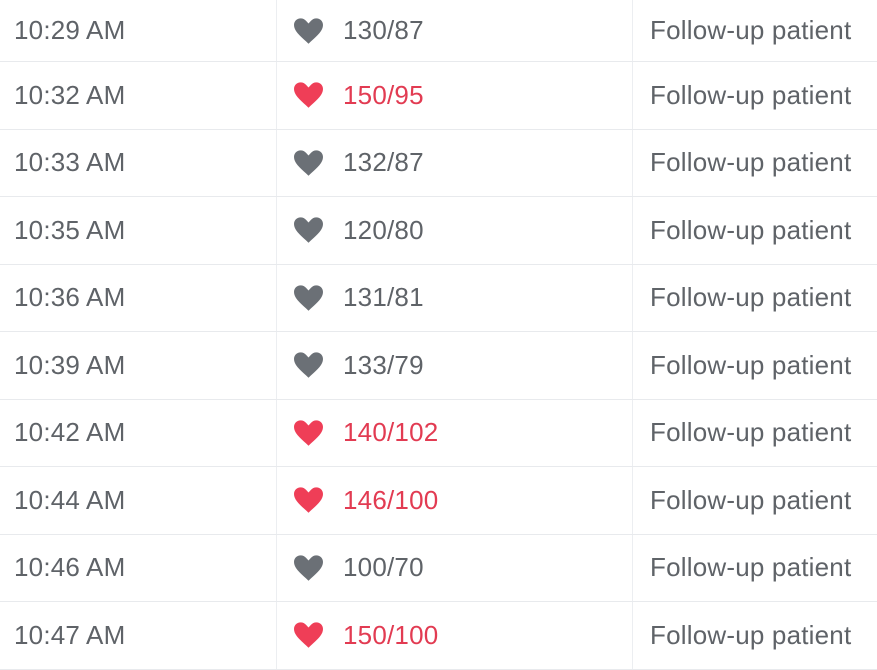 The image size is (877, 670). I want to click on blood-pressure-cell: 130/87, so click(455, 30).